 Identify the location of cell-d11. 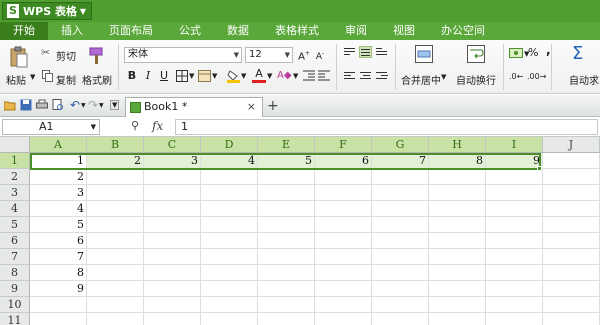
(229, 319).